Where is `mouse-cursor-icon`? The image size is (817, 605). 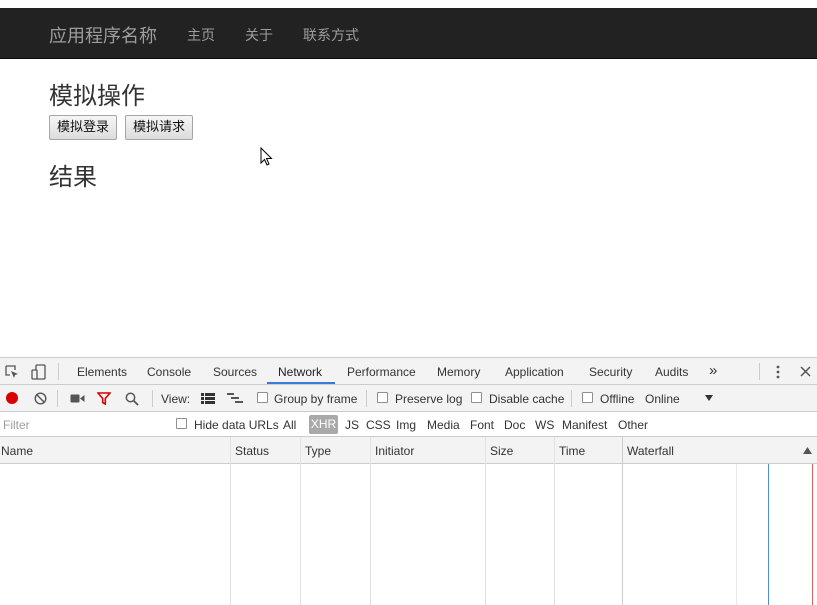 mouse-cursor-icon is located at coordinates (266, 156).